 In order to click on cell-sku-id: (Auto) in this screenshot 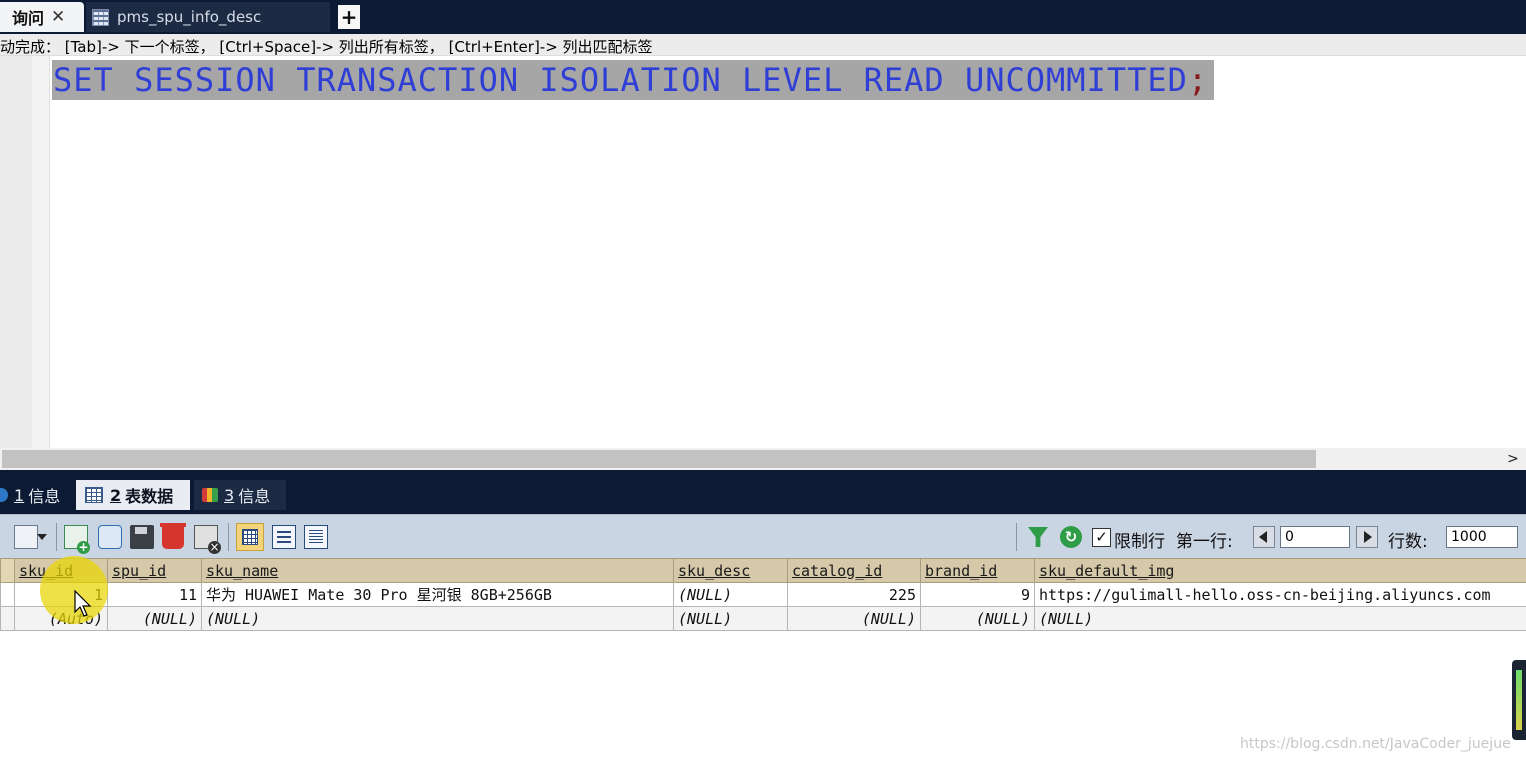, I will do `click(61, 618)`.